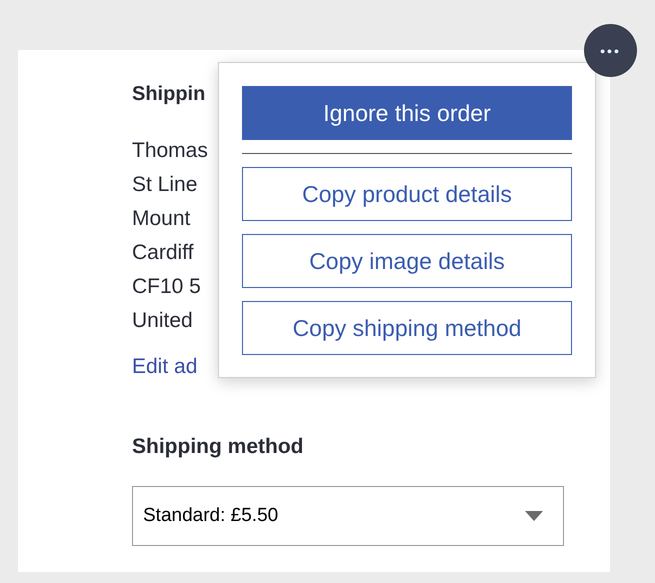 The width and height of the screenshot is (655, 583). Describe the element at coordinates (165, 185) in the screenshot. I see `address-line: St Line` at that location.